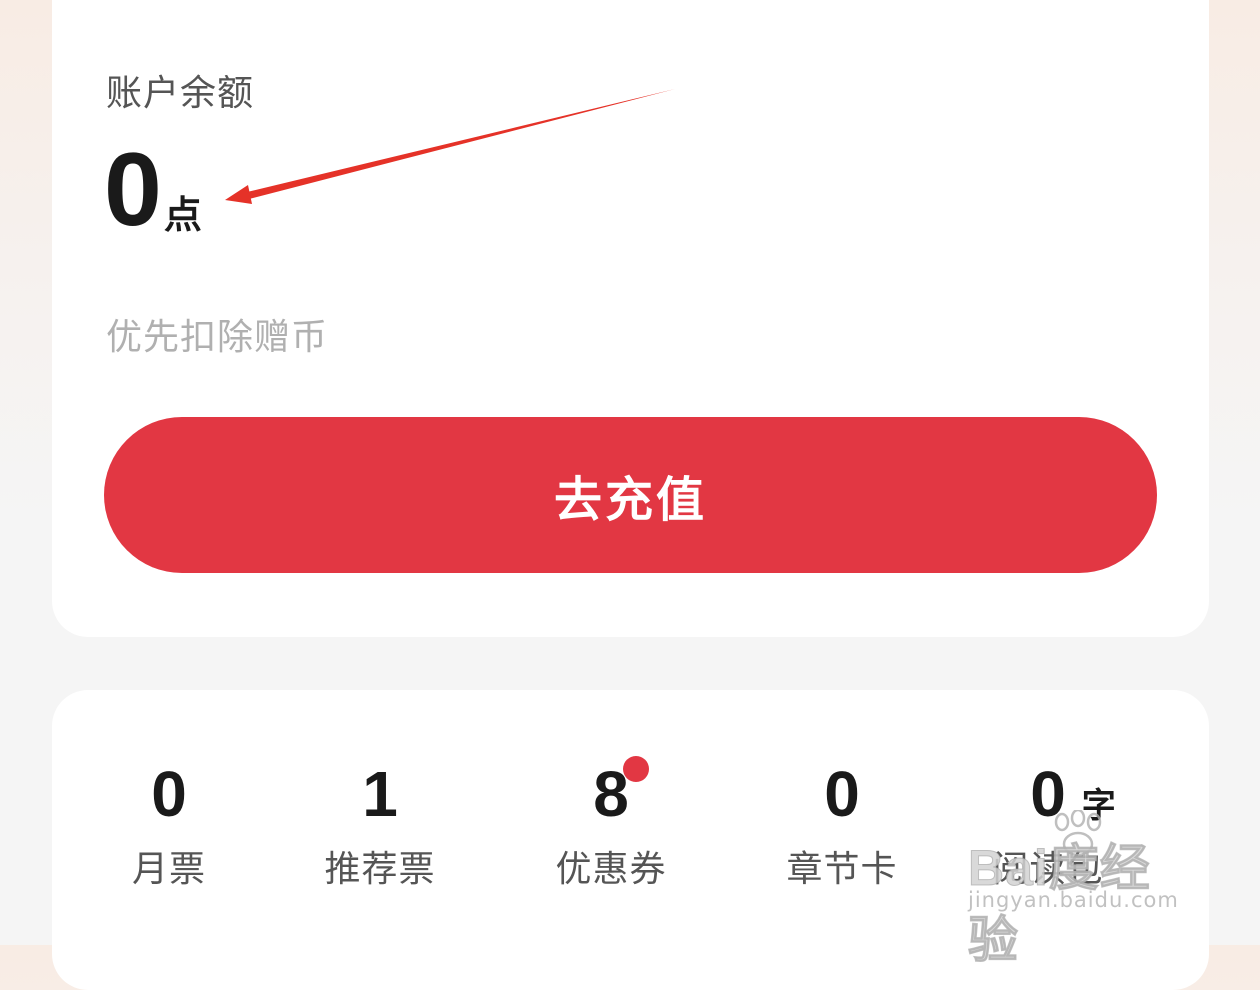  What do you see at coordinates (635, 769) in the screenshot?
I see `notification-dot-icon` at bounding box center [635, 769].